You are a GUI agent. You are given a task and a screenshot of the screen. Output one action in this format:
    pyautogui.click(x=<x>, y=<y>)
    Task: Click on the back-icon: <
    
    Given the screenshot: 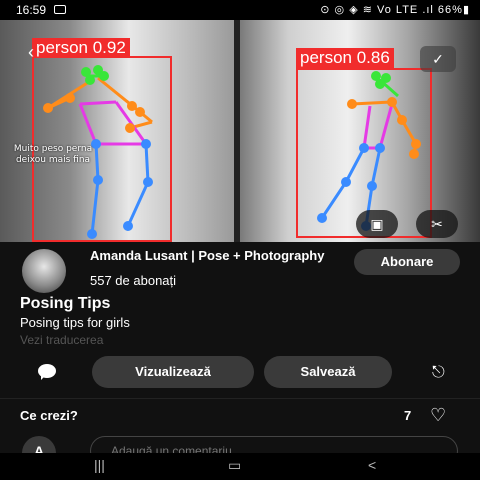 What is the action you would take?
    pyautogui.click(x=372, y=465)
    